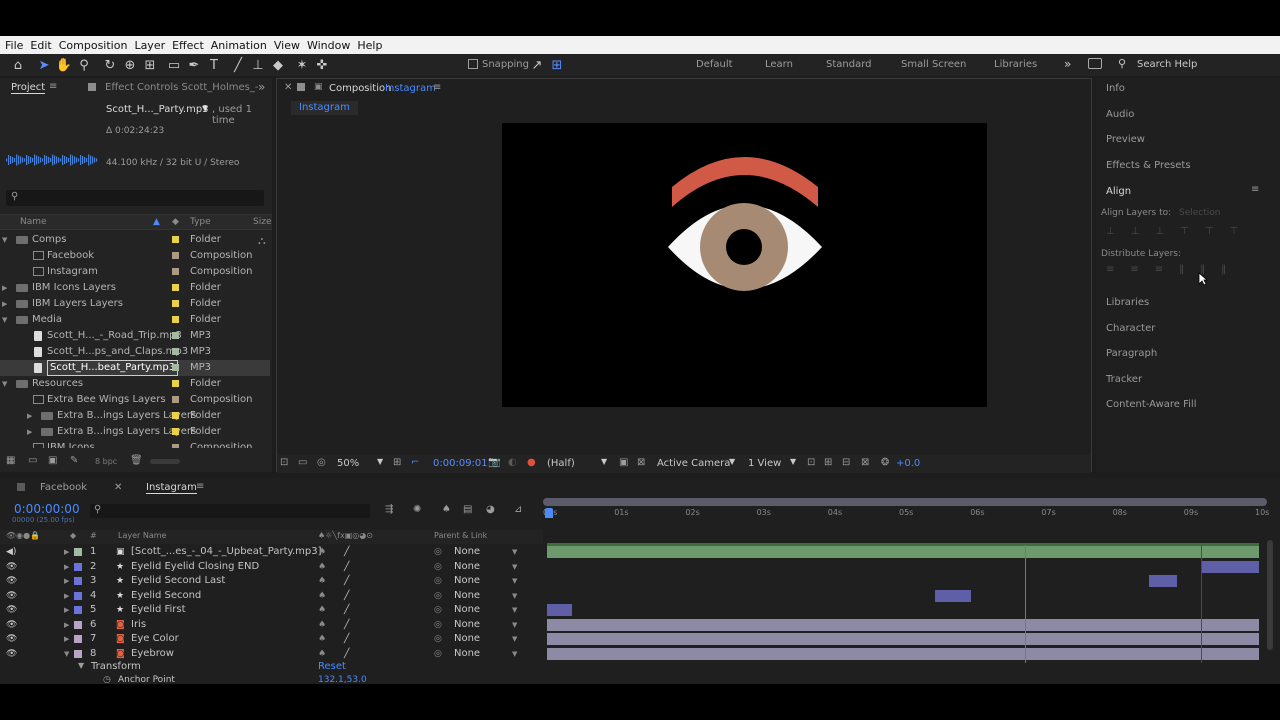 Image resolution: width=1280 pixels, height=720 pixels. What do you see at coordinates (467, 509) in the screenshot?
I see `frame-blending-icon: ▤` at bounding box center [467, 509].